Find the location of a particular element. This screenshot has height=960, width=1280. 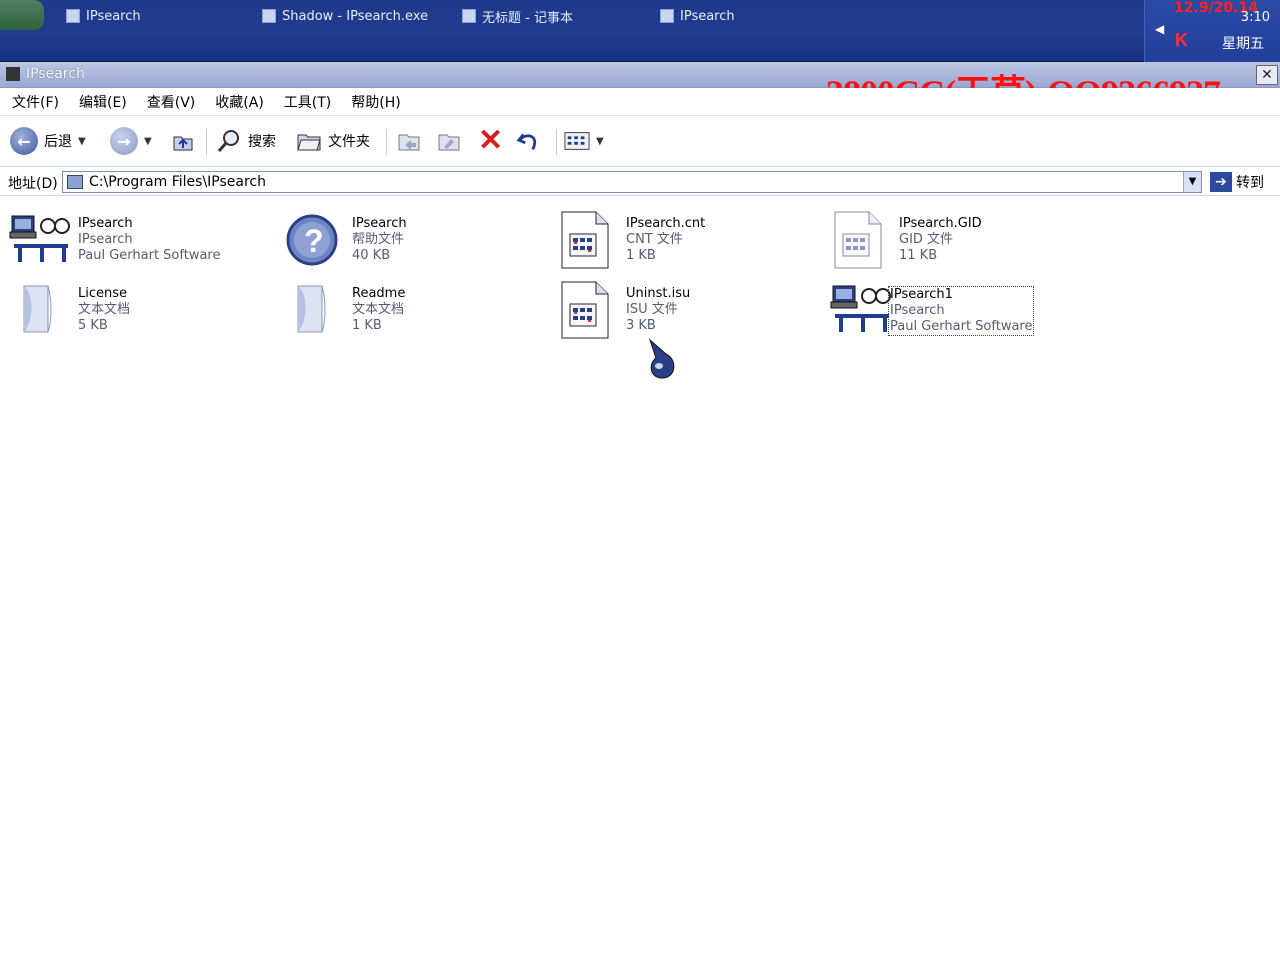

views-icon is located at coordinates (577, 141).